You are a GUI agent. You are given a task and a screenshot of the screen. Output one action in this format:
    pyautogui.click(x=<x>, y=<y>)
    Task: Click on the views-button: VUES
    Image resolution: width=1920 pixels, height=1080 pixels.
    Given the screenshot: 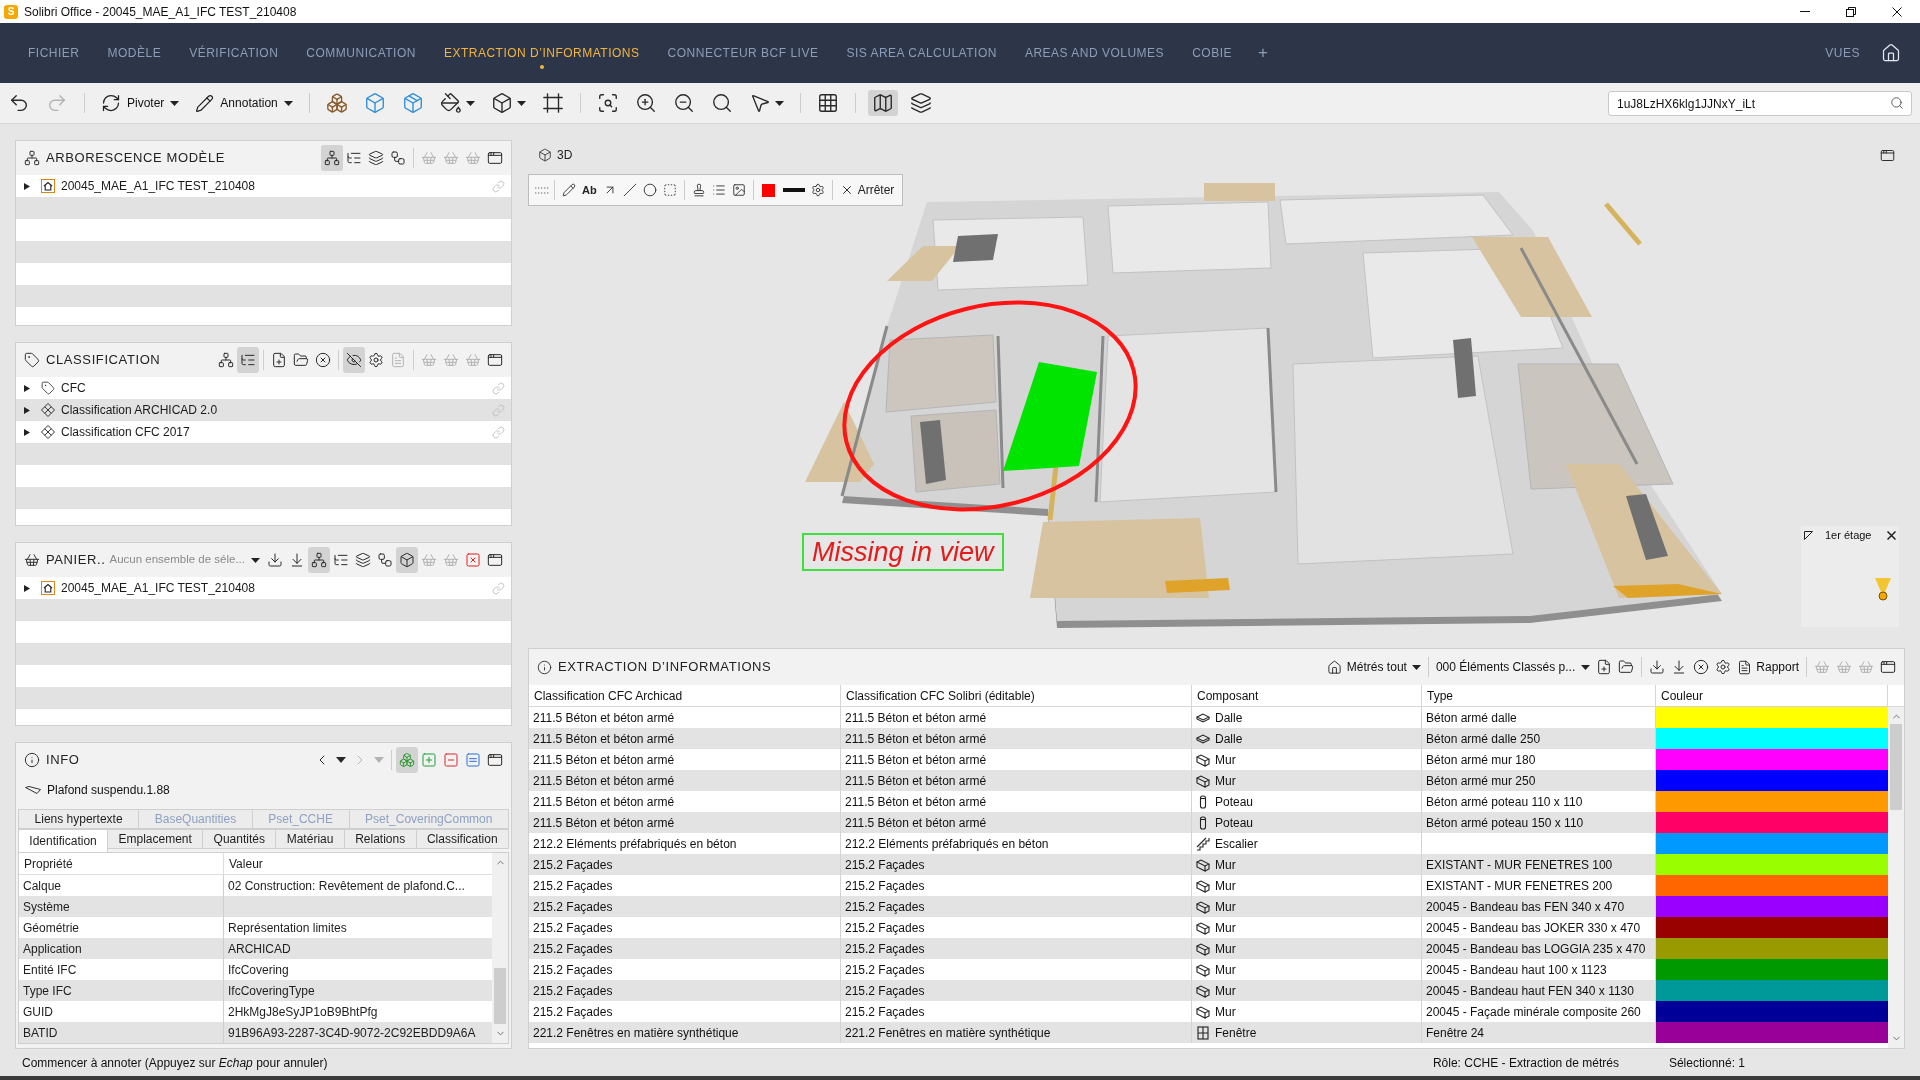 What is the action you would take?
    pyautogui.click(x=1842, y=53)
    